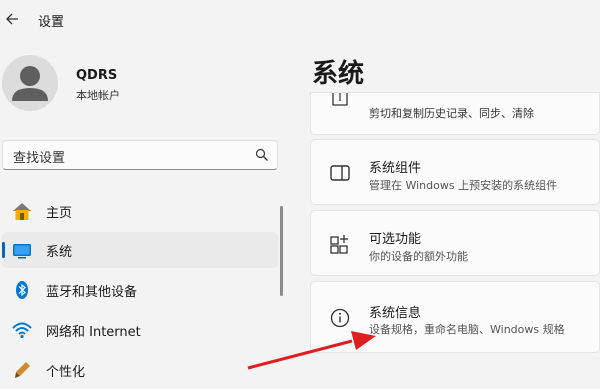  I want to click on card-clipboard: 剪切和复制历史记录、同步、清除, so click(455, 113).